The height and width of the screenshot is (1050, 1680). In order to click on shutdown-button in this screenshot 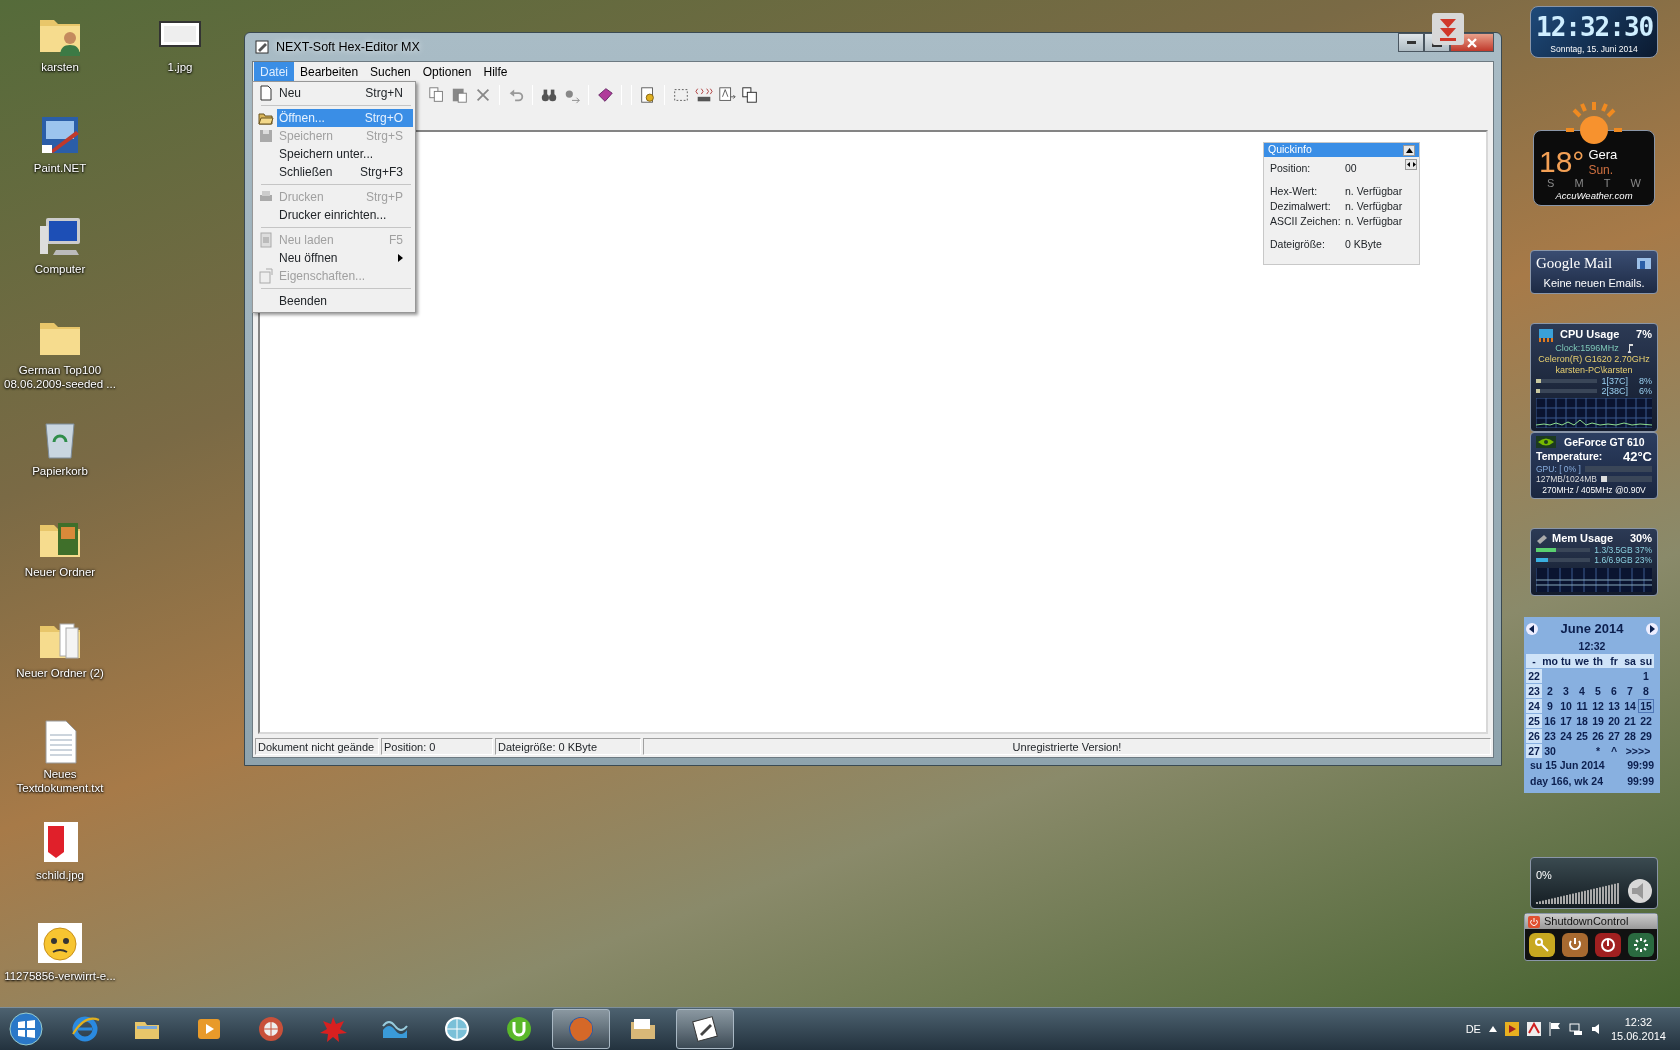, I will do `click(1607, 945)`.